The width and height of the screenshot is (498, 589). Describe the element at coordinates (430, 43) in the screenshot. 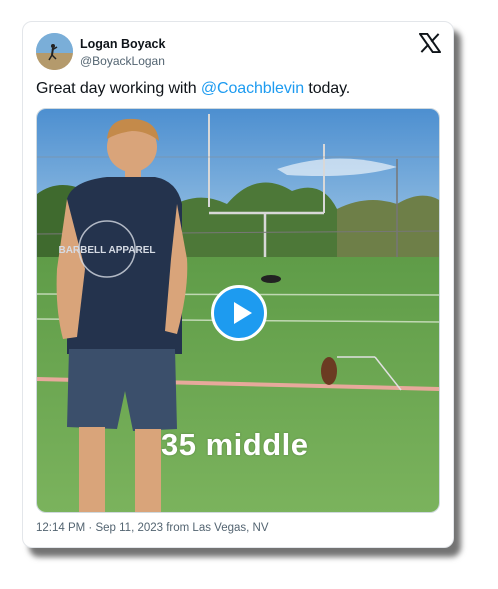

I see `x-logo-icon` at that location.